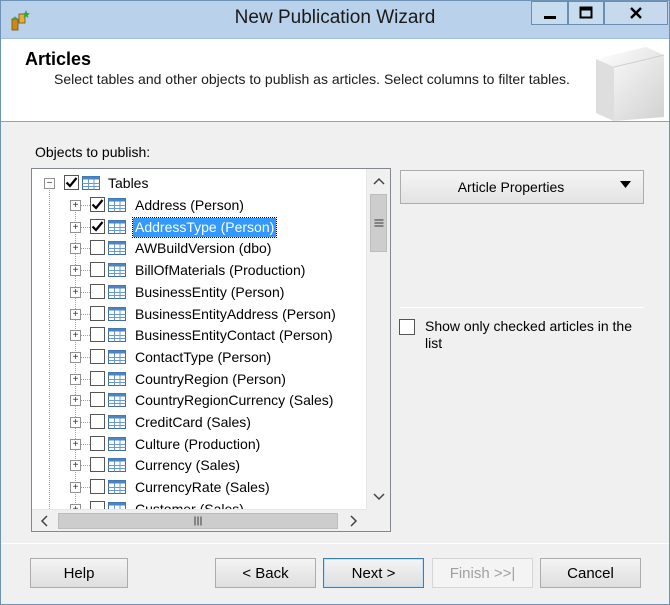 The height and width of the screenshot is (605, 670). Describe the element at coordinates (199, 379) in the screenshot. I see `tree-item: + CountryRegion (Person)` at that location.